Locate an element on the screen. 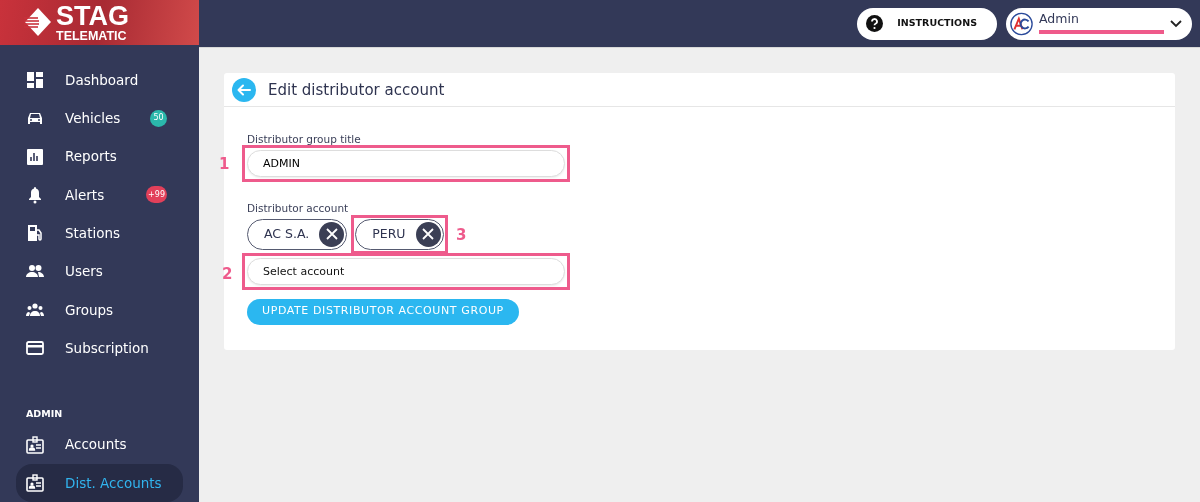 The width and height of the screenshot is (1200, 502). field-label: Distributor group title is located at coordinates (304, 139).